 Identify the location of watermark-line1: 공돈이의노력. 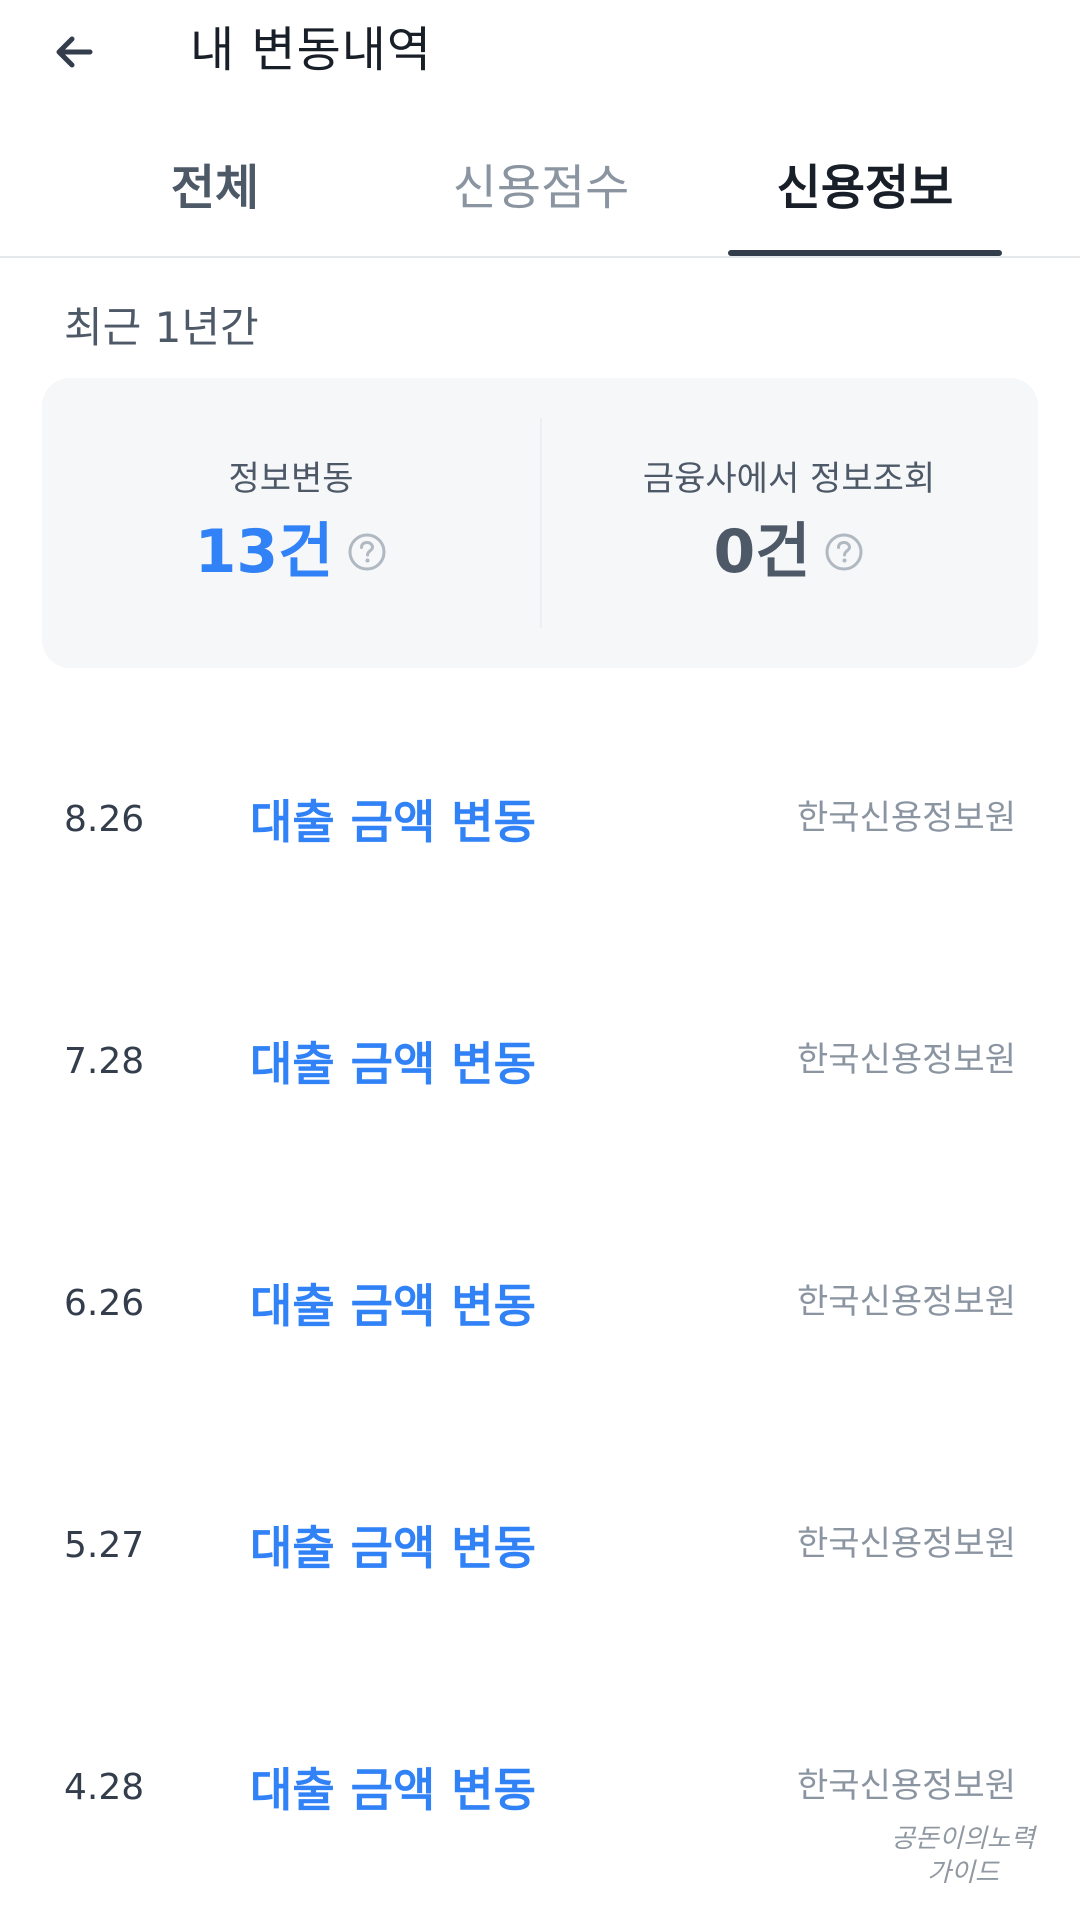
(963, 1839).